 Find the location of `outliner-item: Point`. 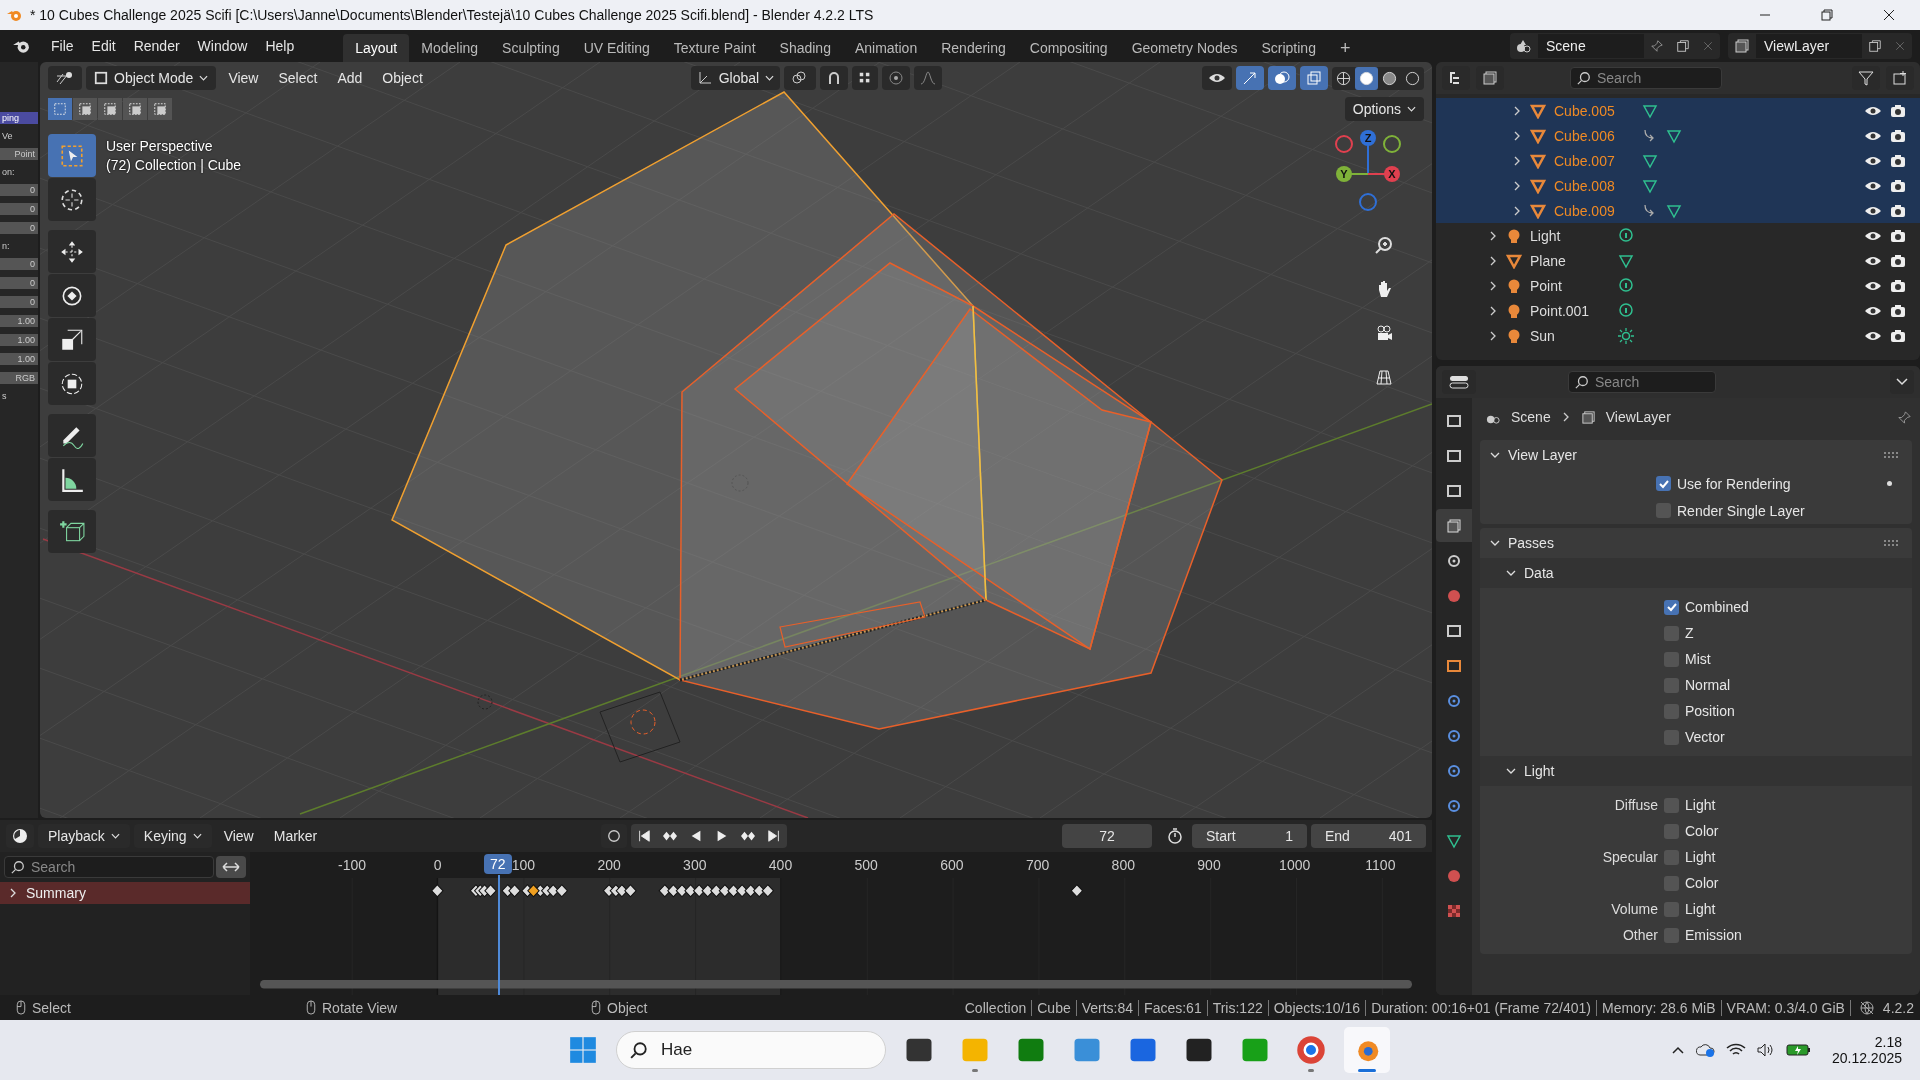

outliner-item: Point is located at coordinates (1678, 285).